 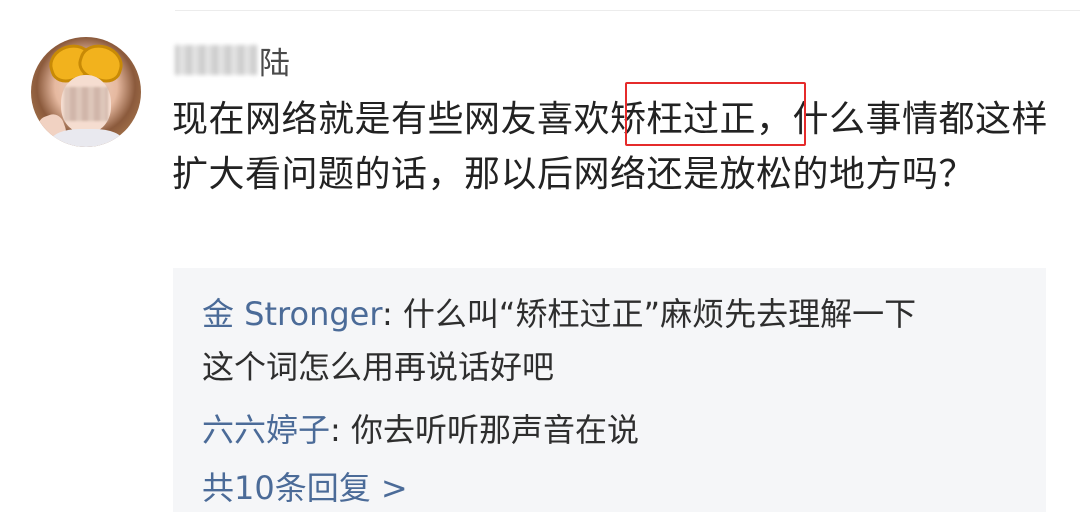 I want to click on avatar-shirt, so click(x=87, y=138).